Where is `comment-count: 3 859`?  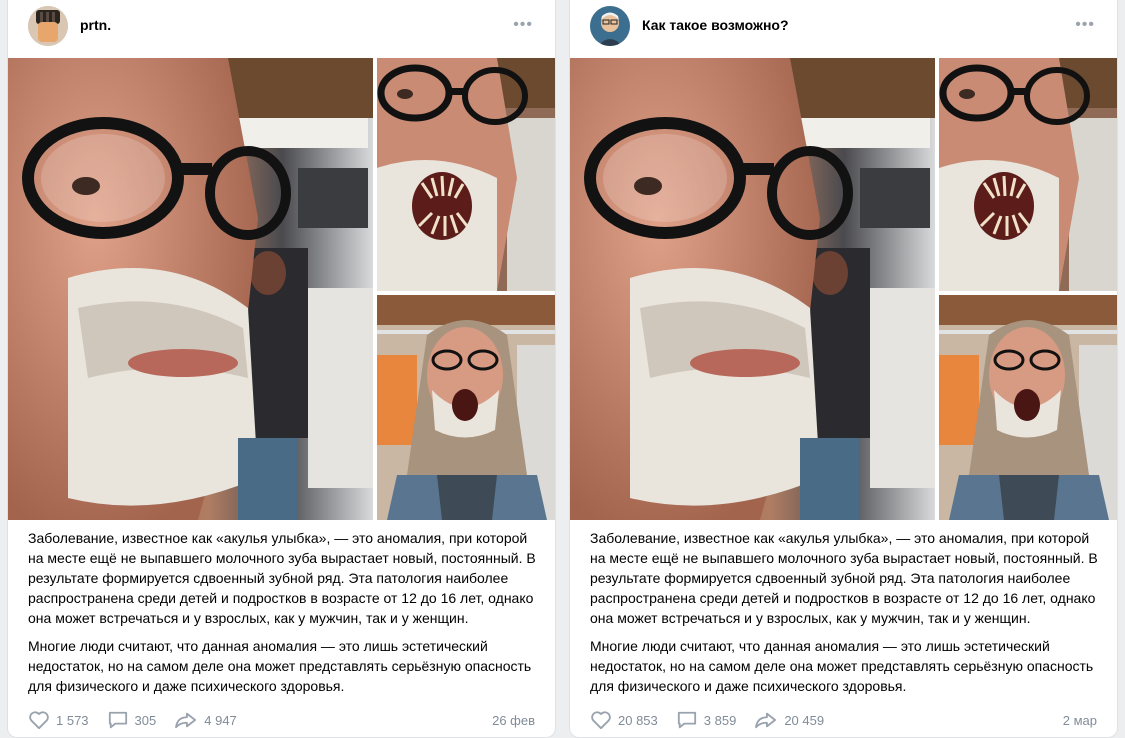
comment-count: 3 859 is located at coordinates (720, 720).